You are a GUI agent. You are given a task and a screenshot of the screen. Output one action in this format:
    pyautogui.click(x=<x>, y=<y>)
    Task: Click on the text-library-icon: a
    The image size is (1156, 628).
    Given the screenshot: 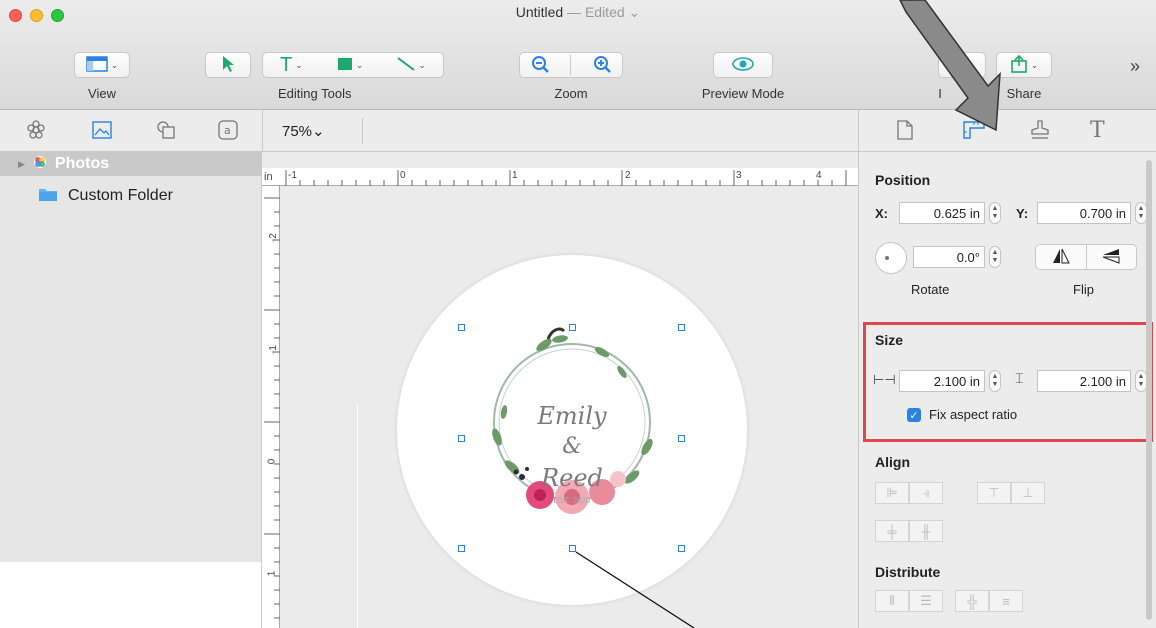 What is the action you would take?
    pyautogui.click(x=228, y=131)
    